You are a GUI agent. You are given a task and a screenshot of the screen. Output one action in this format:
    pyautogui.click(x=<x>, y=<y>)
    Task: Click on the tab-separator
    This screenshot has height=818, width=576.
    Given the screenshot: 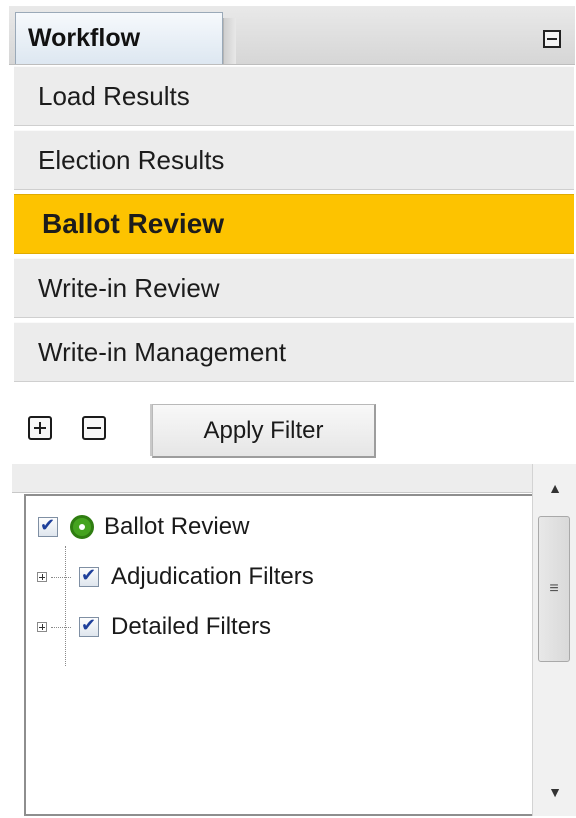 What is the action you would take?
    pyautogui.click(x=229, y=41)
    